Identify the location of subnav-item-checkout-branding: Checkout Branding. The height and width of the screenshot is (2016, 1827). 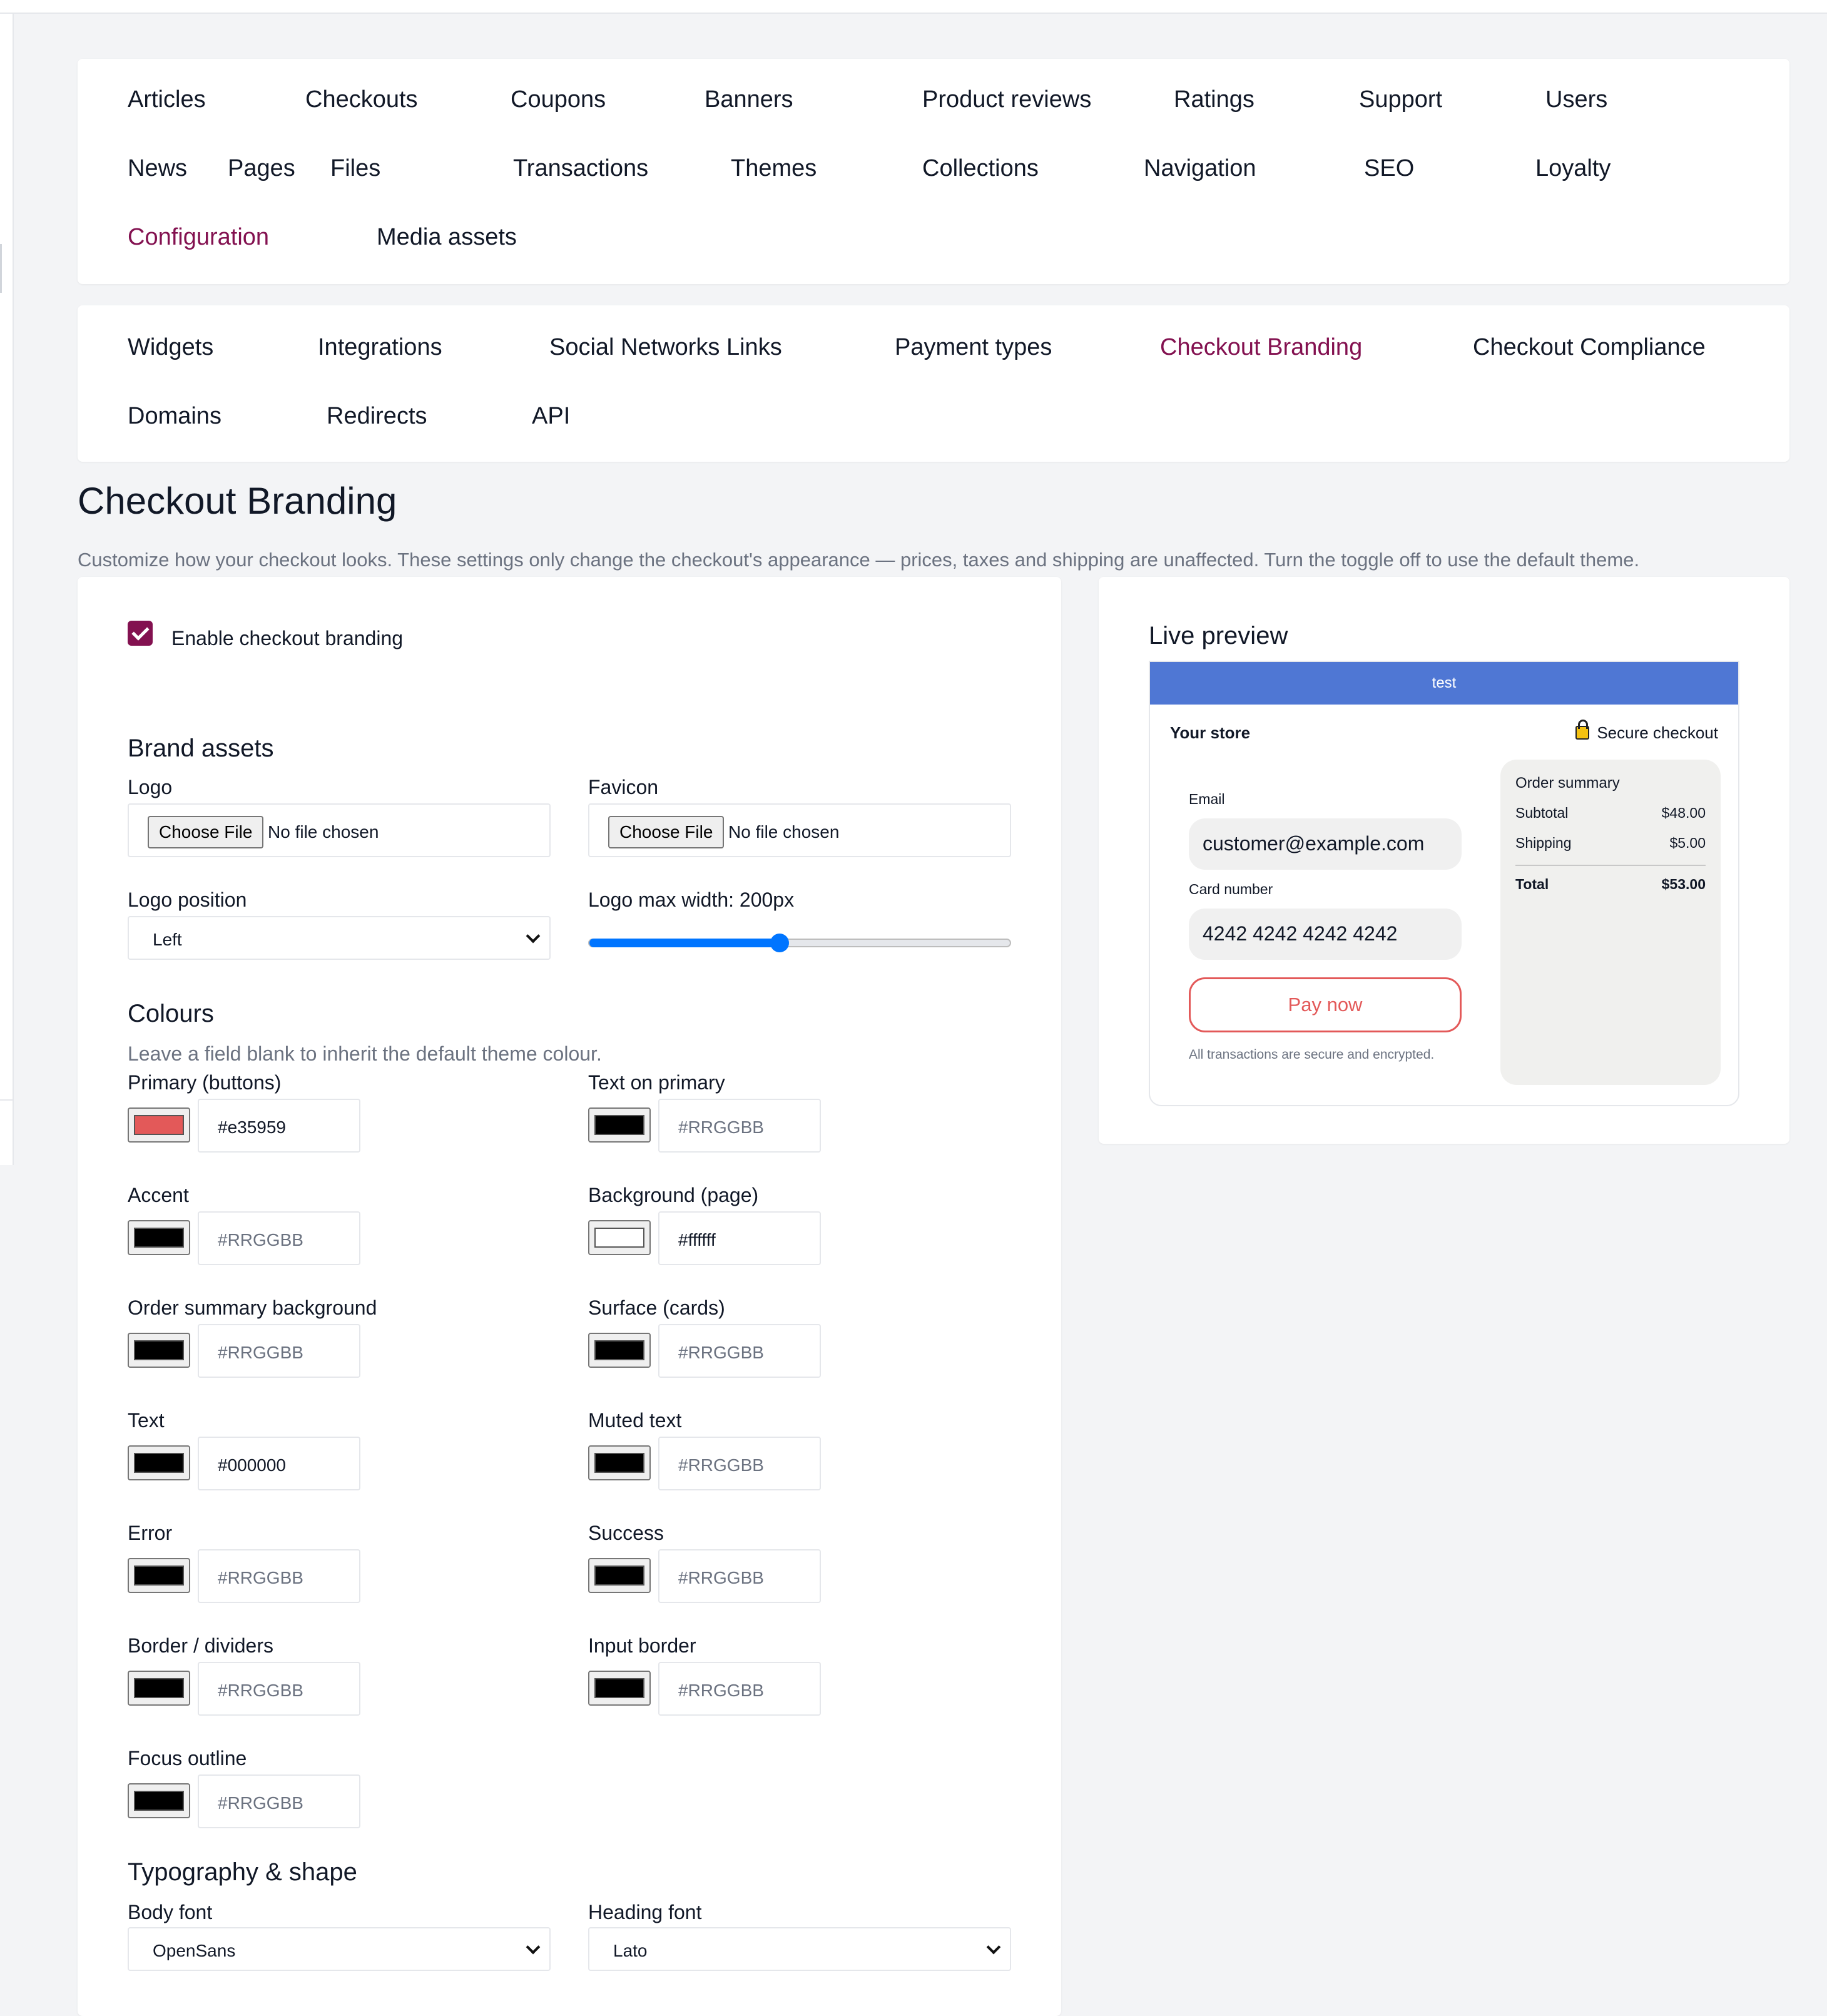
(1261, 348).